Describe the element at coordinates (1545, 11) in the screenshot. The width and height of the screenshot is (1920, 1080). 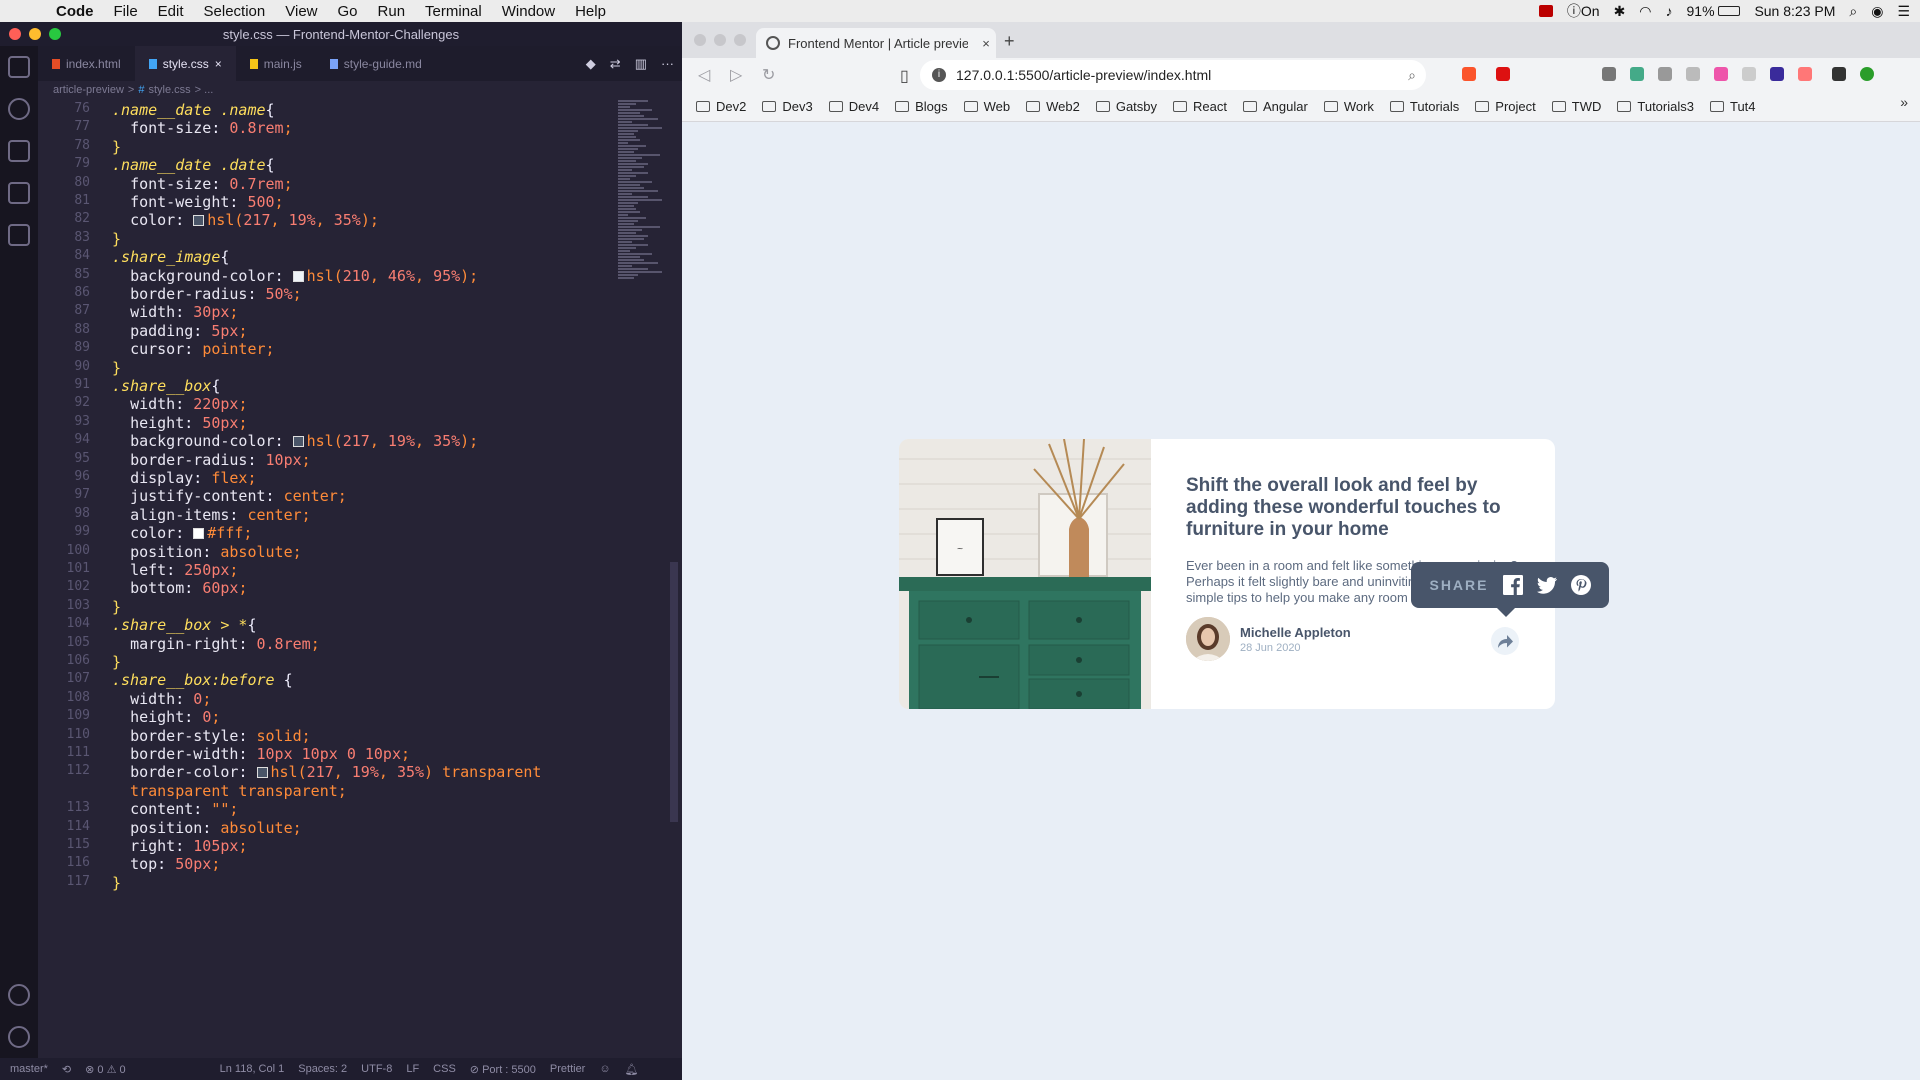
I see `screen-record-icon` at that location.